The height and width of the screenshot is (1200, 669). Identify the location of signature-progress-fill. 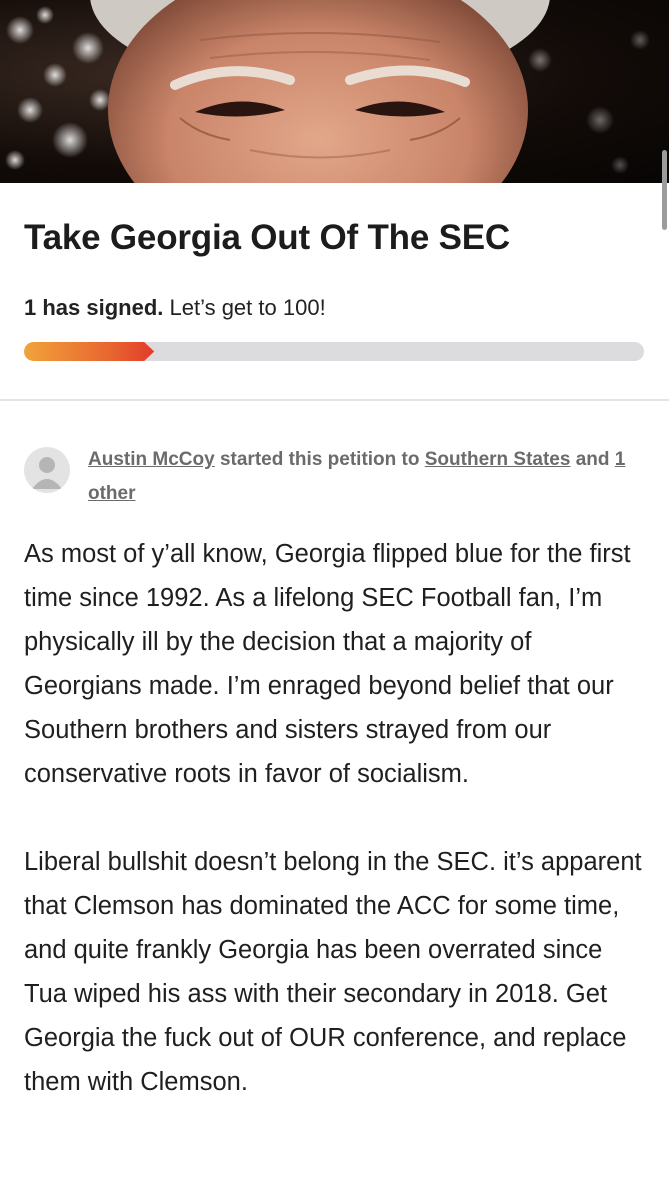
(89, 351).